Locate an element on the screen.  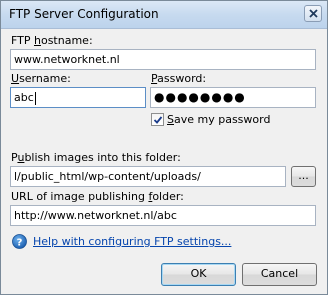
close-icon is located at coordinates (313, 13).